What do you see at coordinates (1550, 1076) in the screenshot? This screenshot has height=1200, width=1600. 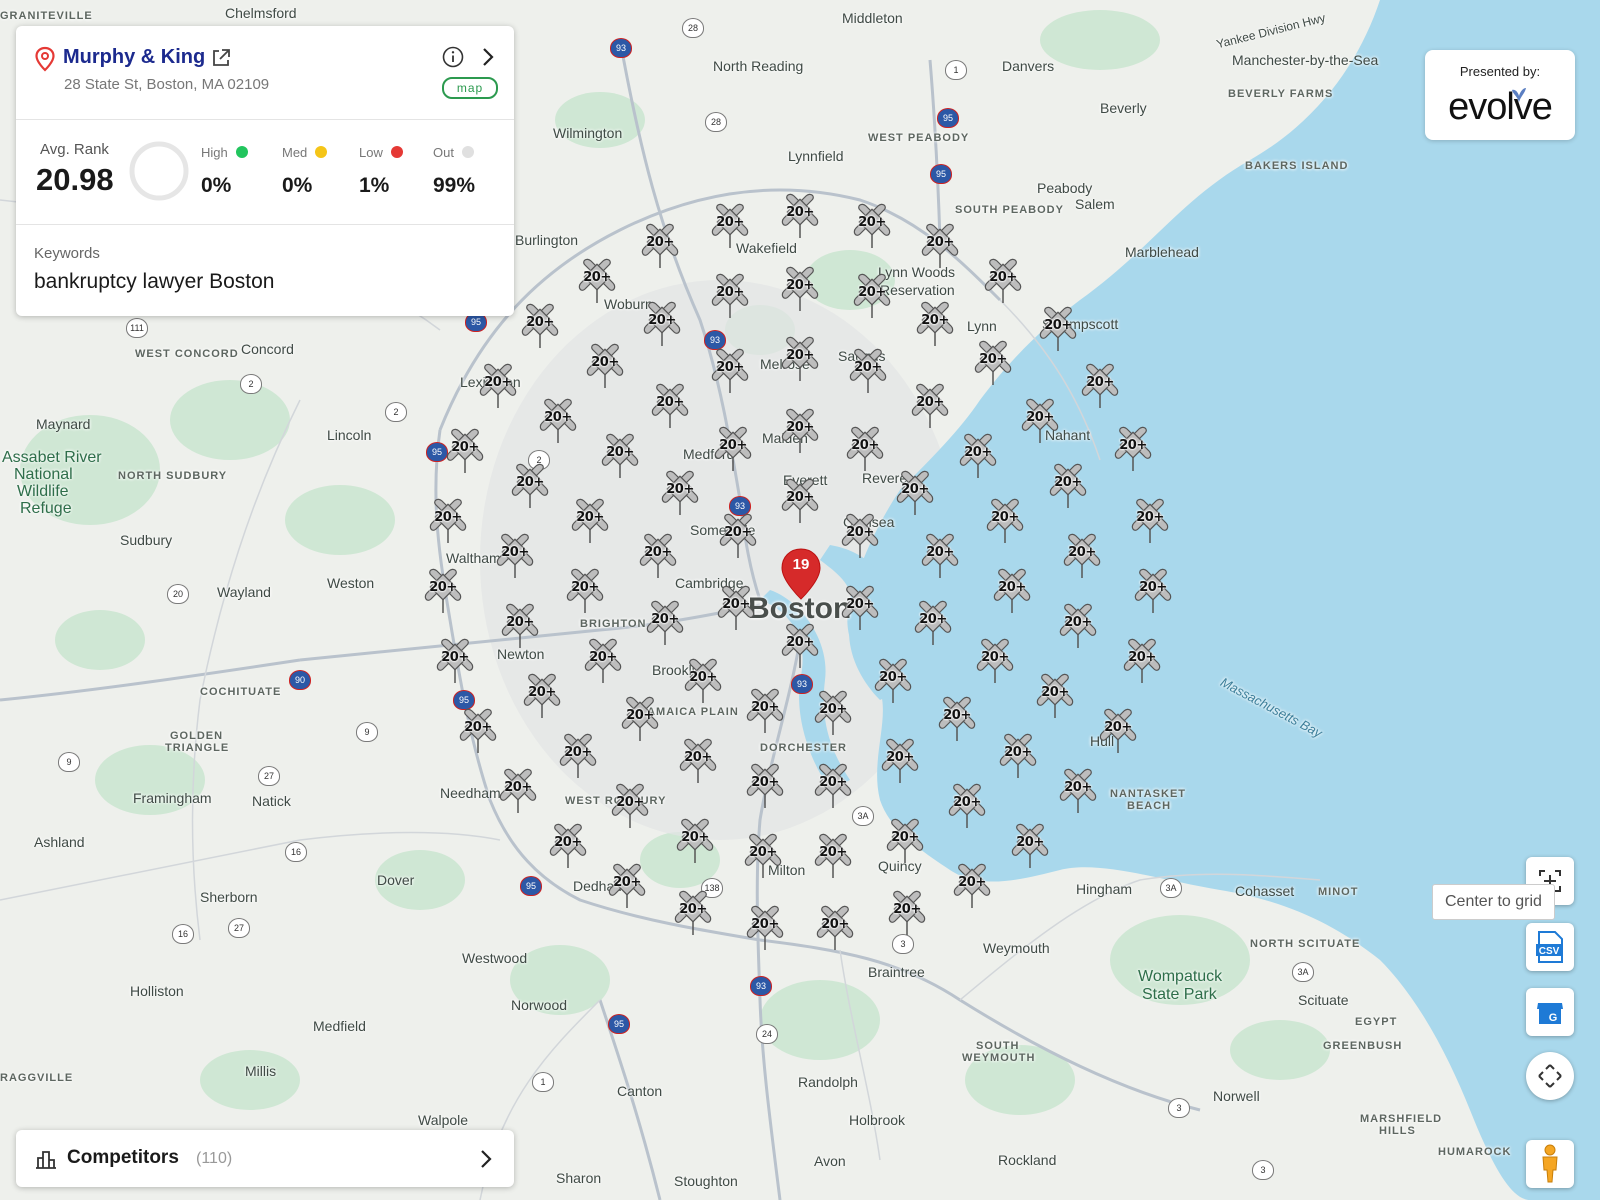 I see `fullscreen-button` at bounding box center [1550, 1076].